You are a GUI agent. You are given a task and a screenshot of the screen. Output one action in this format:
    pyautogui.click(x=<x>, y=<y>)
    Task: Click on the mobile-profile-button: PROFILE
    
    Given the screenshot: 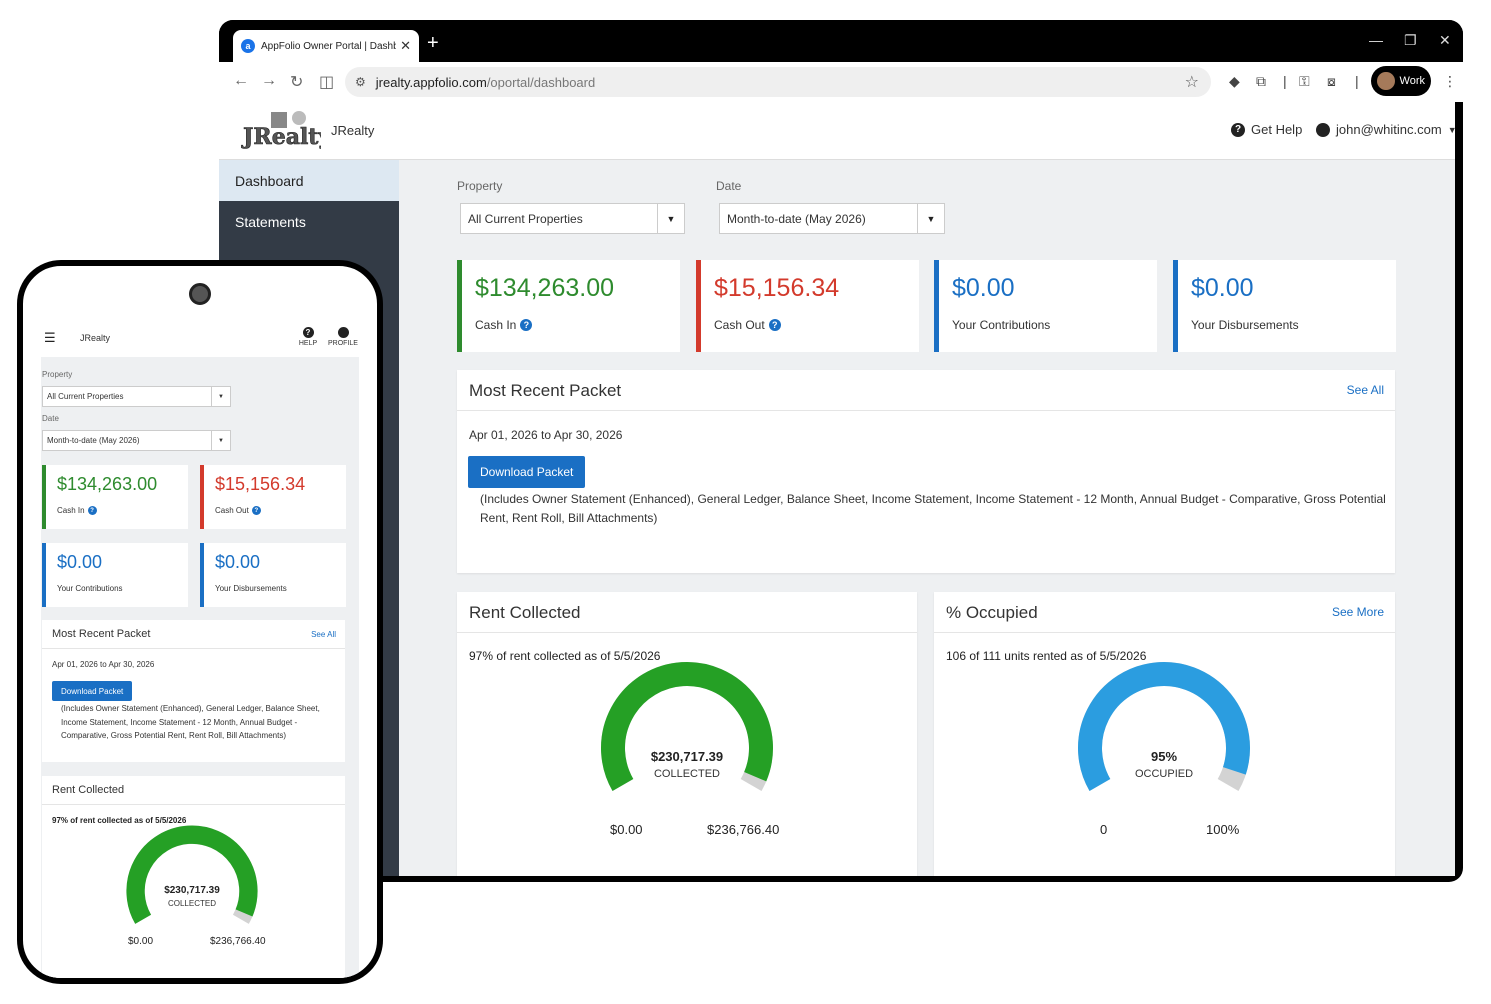 What is the action you would take?
    pyautogui.click(x=343, y=337)
    